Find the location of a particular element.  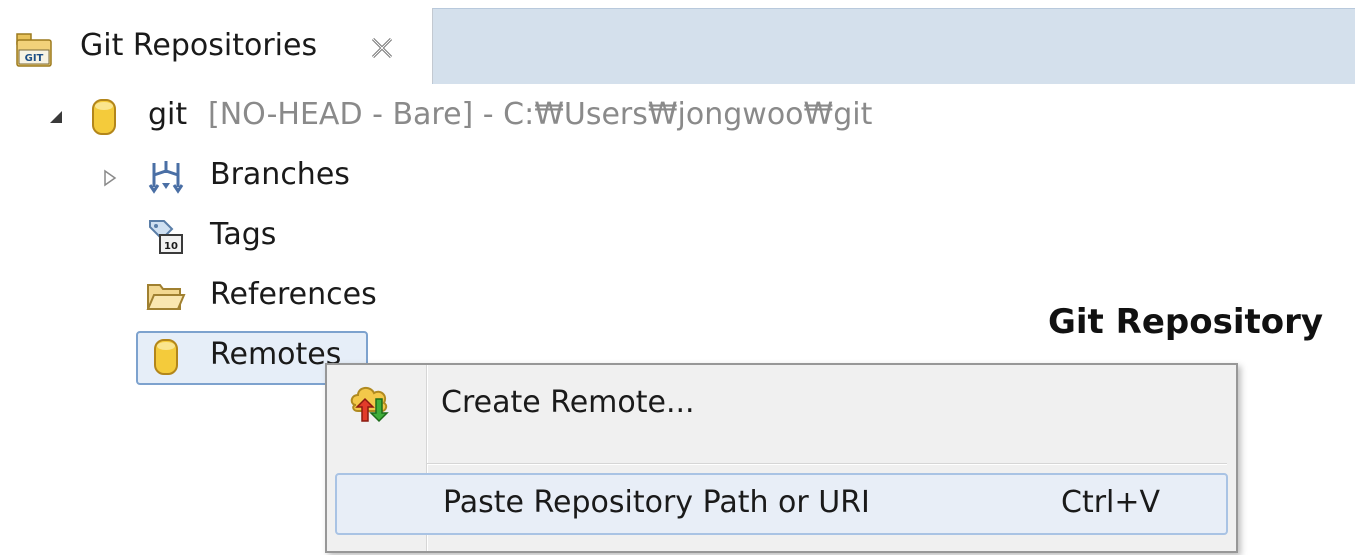

git-repositories-icon: GIT is located at coordinates (34, 49).